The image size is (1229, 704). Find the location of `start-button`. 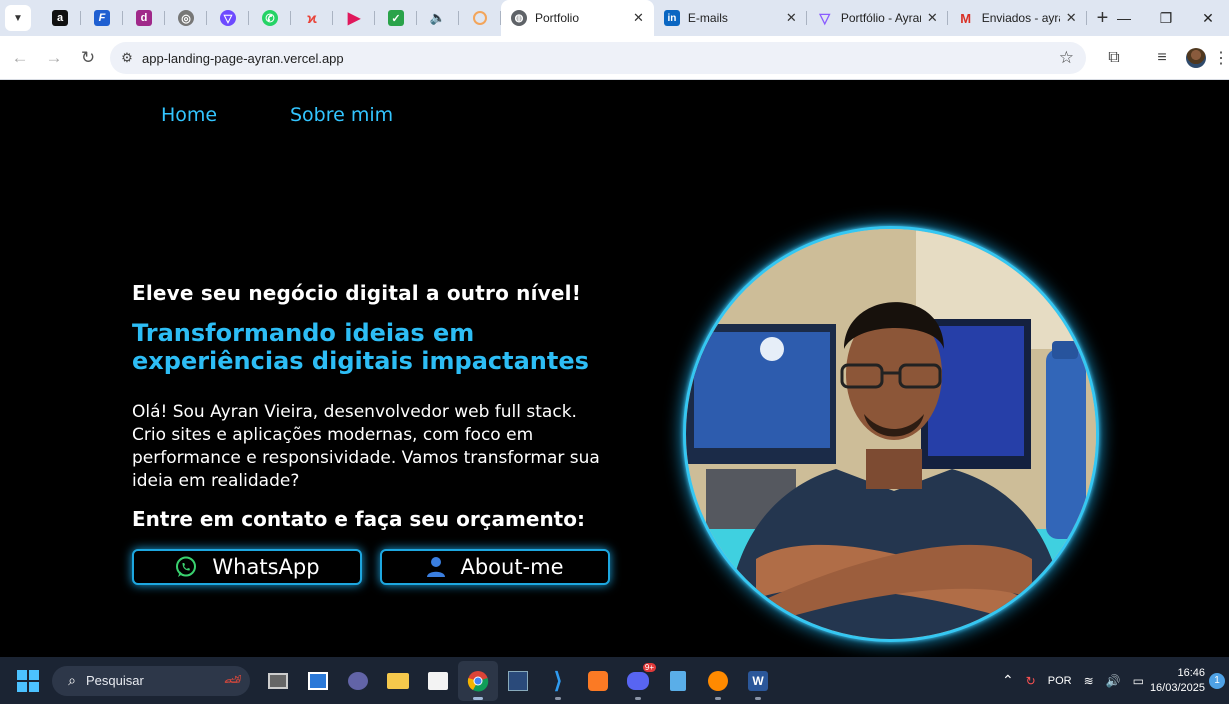

start-button is located at coordinates (28, 681).